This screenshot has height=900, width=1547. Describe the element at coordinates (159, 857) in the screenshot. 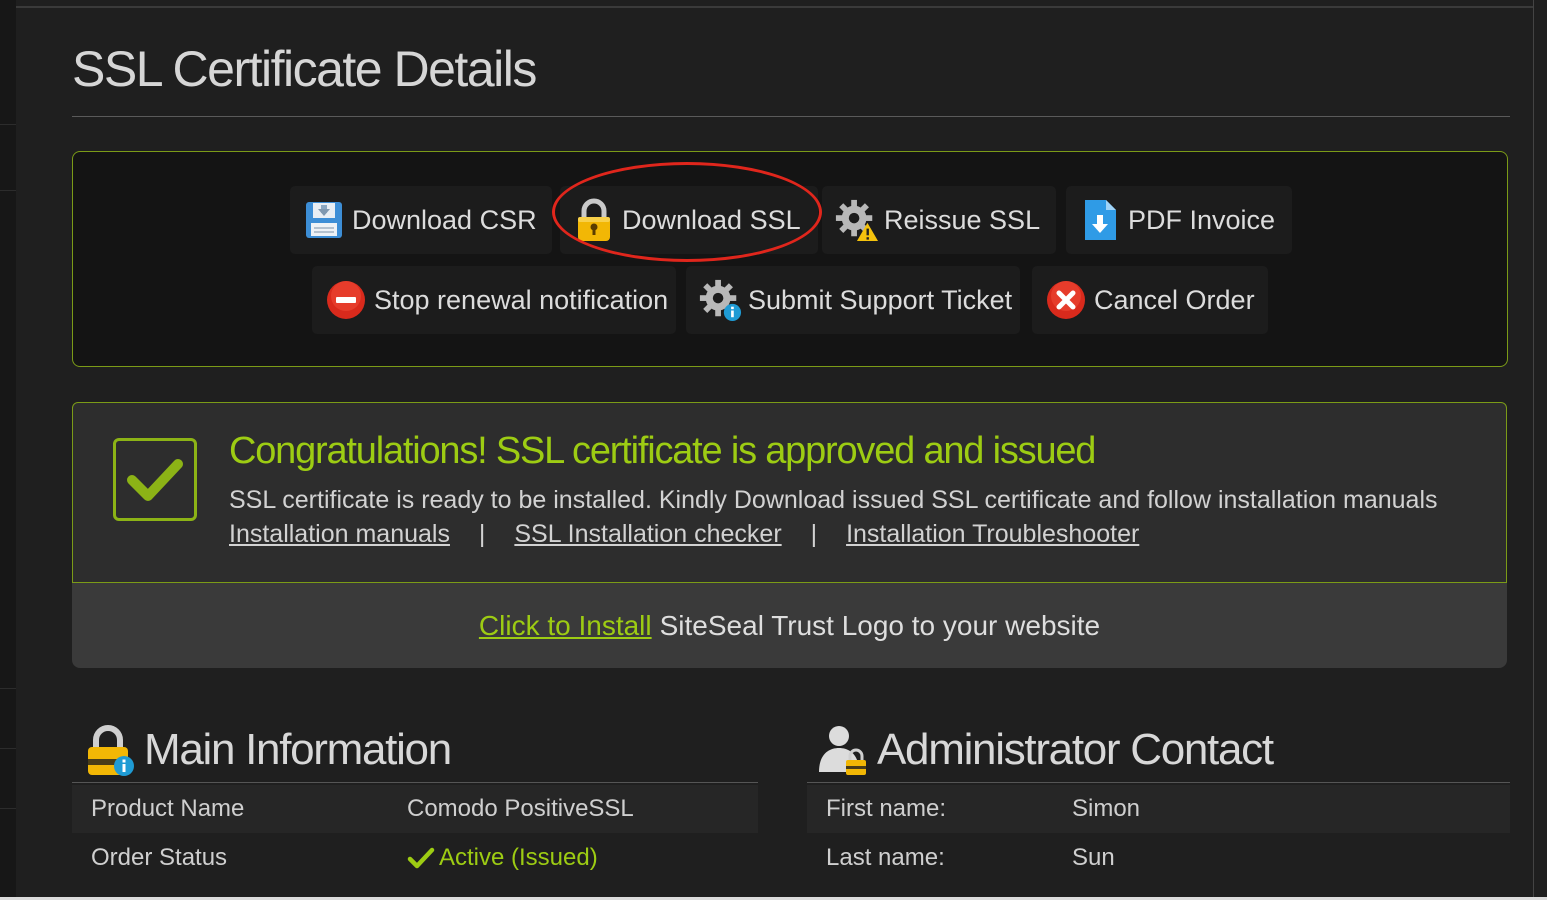

I see `order-status-label: Order Status` at that location.